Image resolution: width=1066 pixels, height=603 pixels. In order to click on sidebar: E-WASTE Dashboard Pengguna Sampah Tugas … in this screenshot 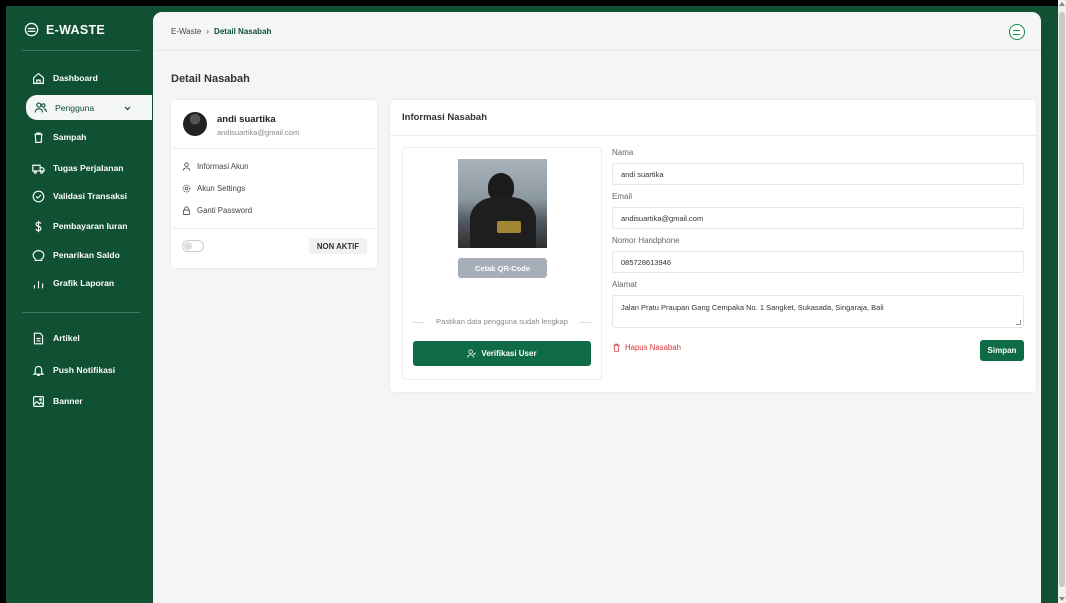, I will do `click(79, 304)`.